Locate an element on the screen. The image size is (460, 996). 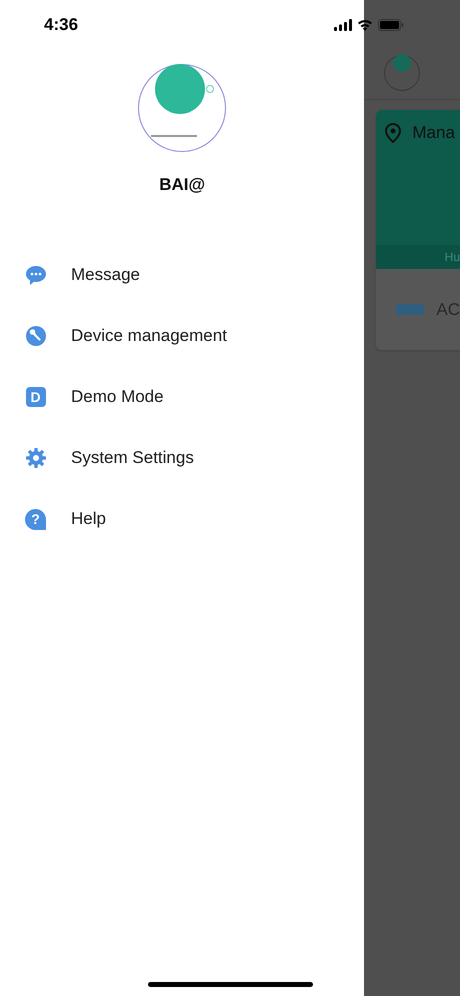
help-icon: ? is located at coordinates (35, 519).